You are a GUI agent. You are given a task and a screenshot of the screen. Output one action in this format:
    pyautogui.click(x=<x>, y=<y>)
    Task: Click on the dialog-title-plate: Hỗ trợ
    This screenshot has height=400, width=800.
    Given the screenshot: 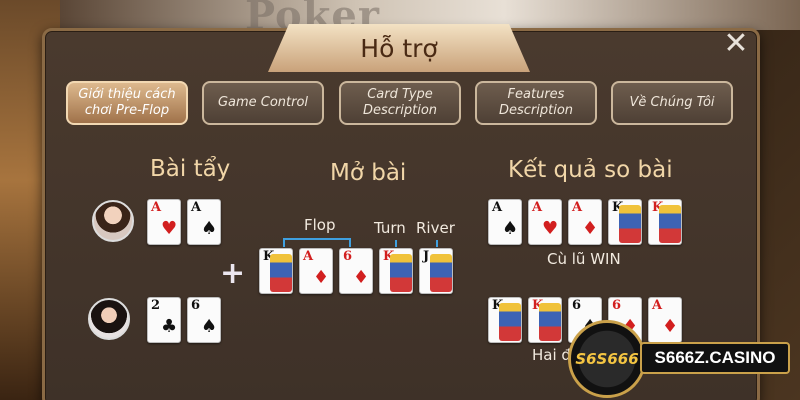 What is the action you would take?
    pyautogui.click(x=399, y=48)
    